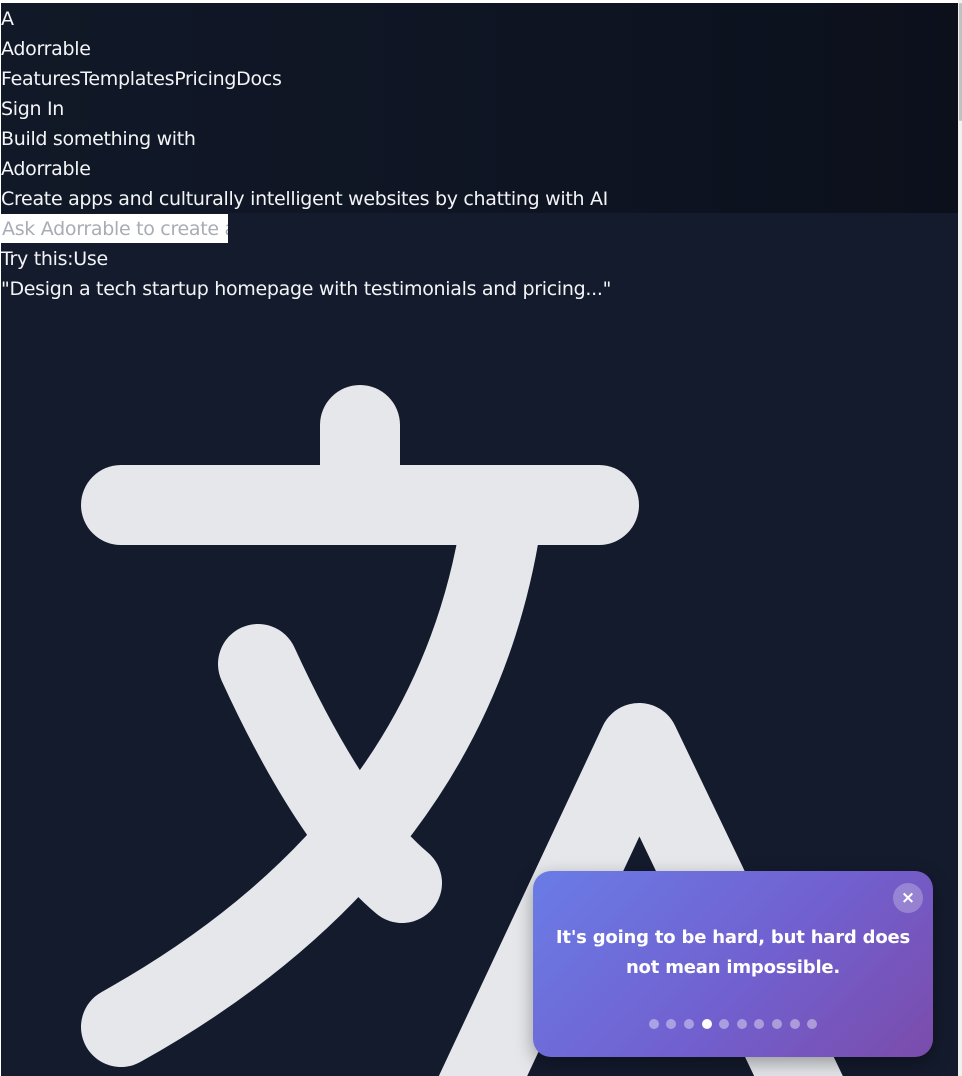 This screenshot has width=962, height=1076. I want to click on main-nav: FeaturesTemplatesPricingDocs, so click(141, 79).